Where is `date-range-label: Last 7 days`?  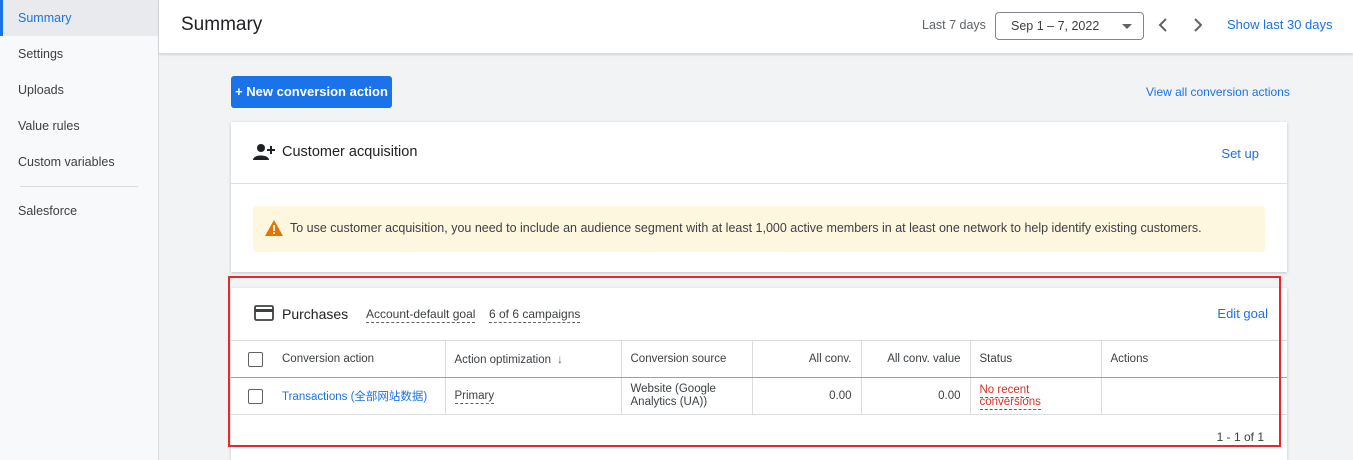 date-range-label: Last 7 days is located at coordinates (954, 25).